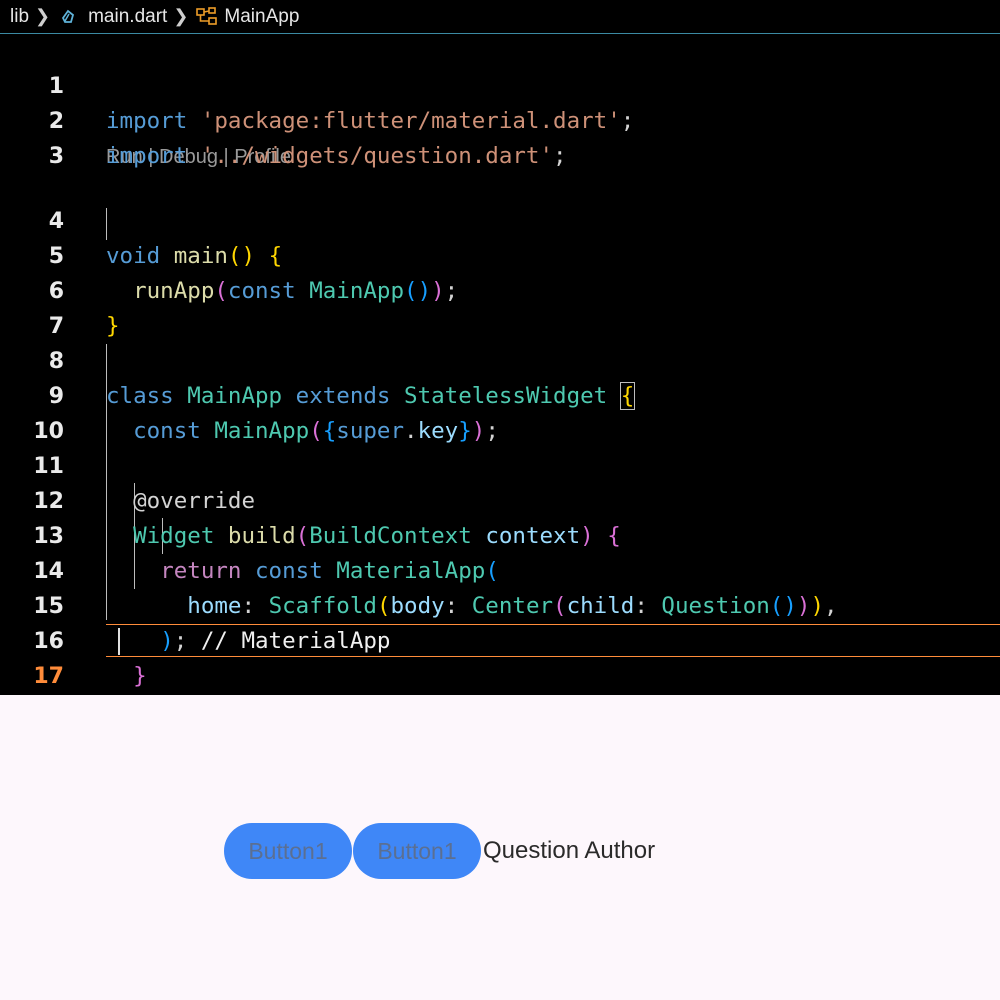 Image resolution: width=1000 pixels, height=1000 pixels. I want to click on code-line: 9 const MainApp({super.key});, so click(500, 394).